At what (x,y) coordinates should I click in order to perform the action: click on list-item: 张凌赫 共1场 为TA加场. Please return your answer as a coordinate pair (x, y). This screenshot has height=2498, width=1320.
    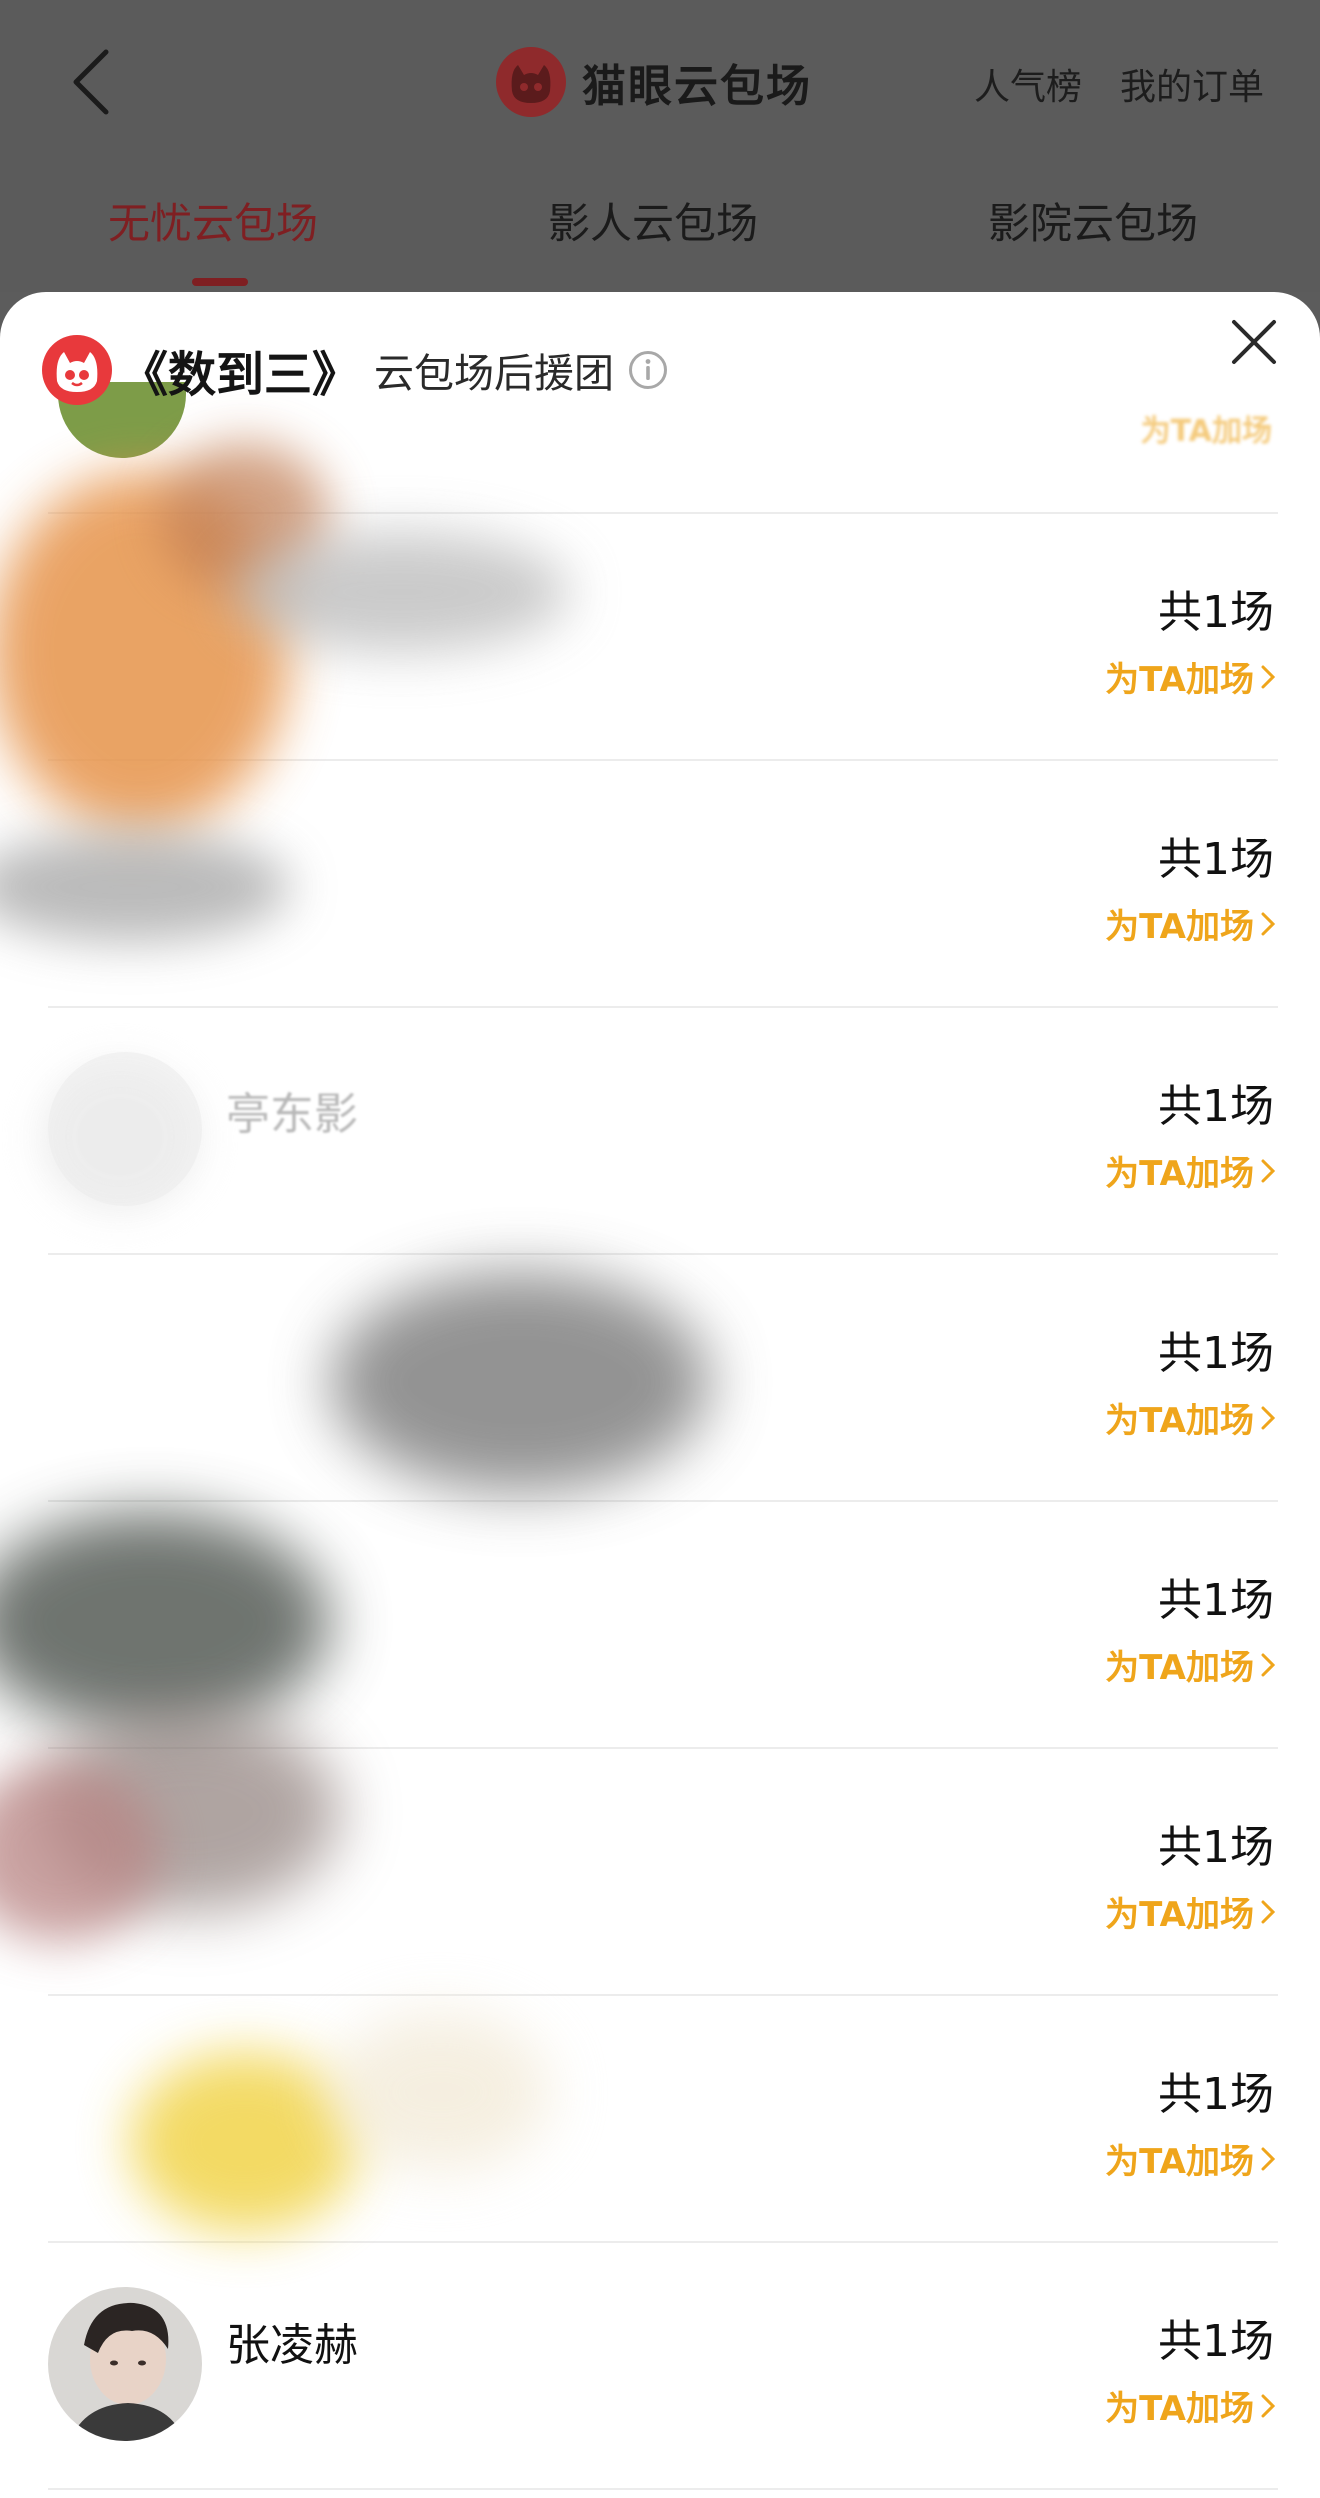
    Looking at the image, I should click on (660, 2366).